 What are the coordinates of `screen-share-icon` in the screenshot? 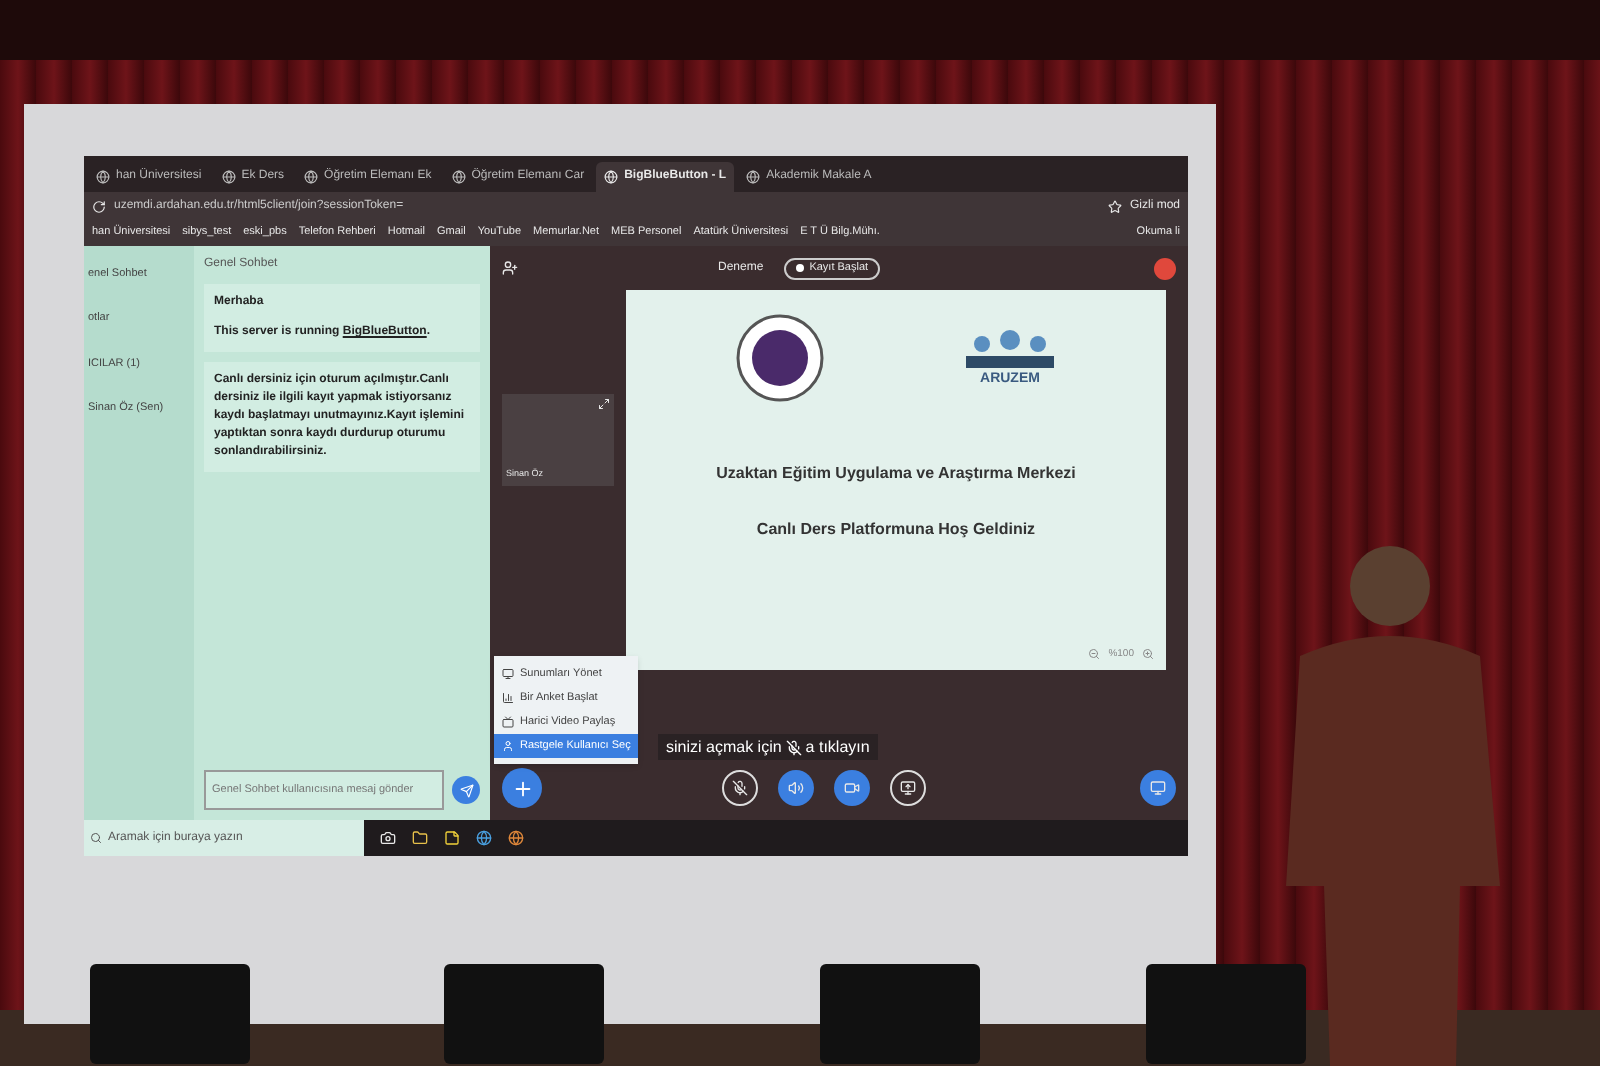 It's located at (908, 788).